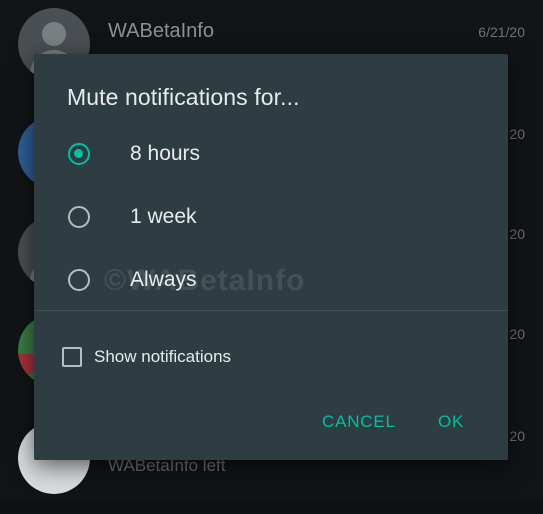  What do you see at coordinates (271, 310) in the screenshot?
I see `divider` at bounding box center [271, 310].